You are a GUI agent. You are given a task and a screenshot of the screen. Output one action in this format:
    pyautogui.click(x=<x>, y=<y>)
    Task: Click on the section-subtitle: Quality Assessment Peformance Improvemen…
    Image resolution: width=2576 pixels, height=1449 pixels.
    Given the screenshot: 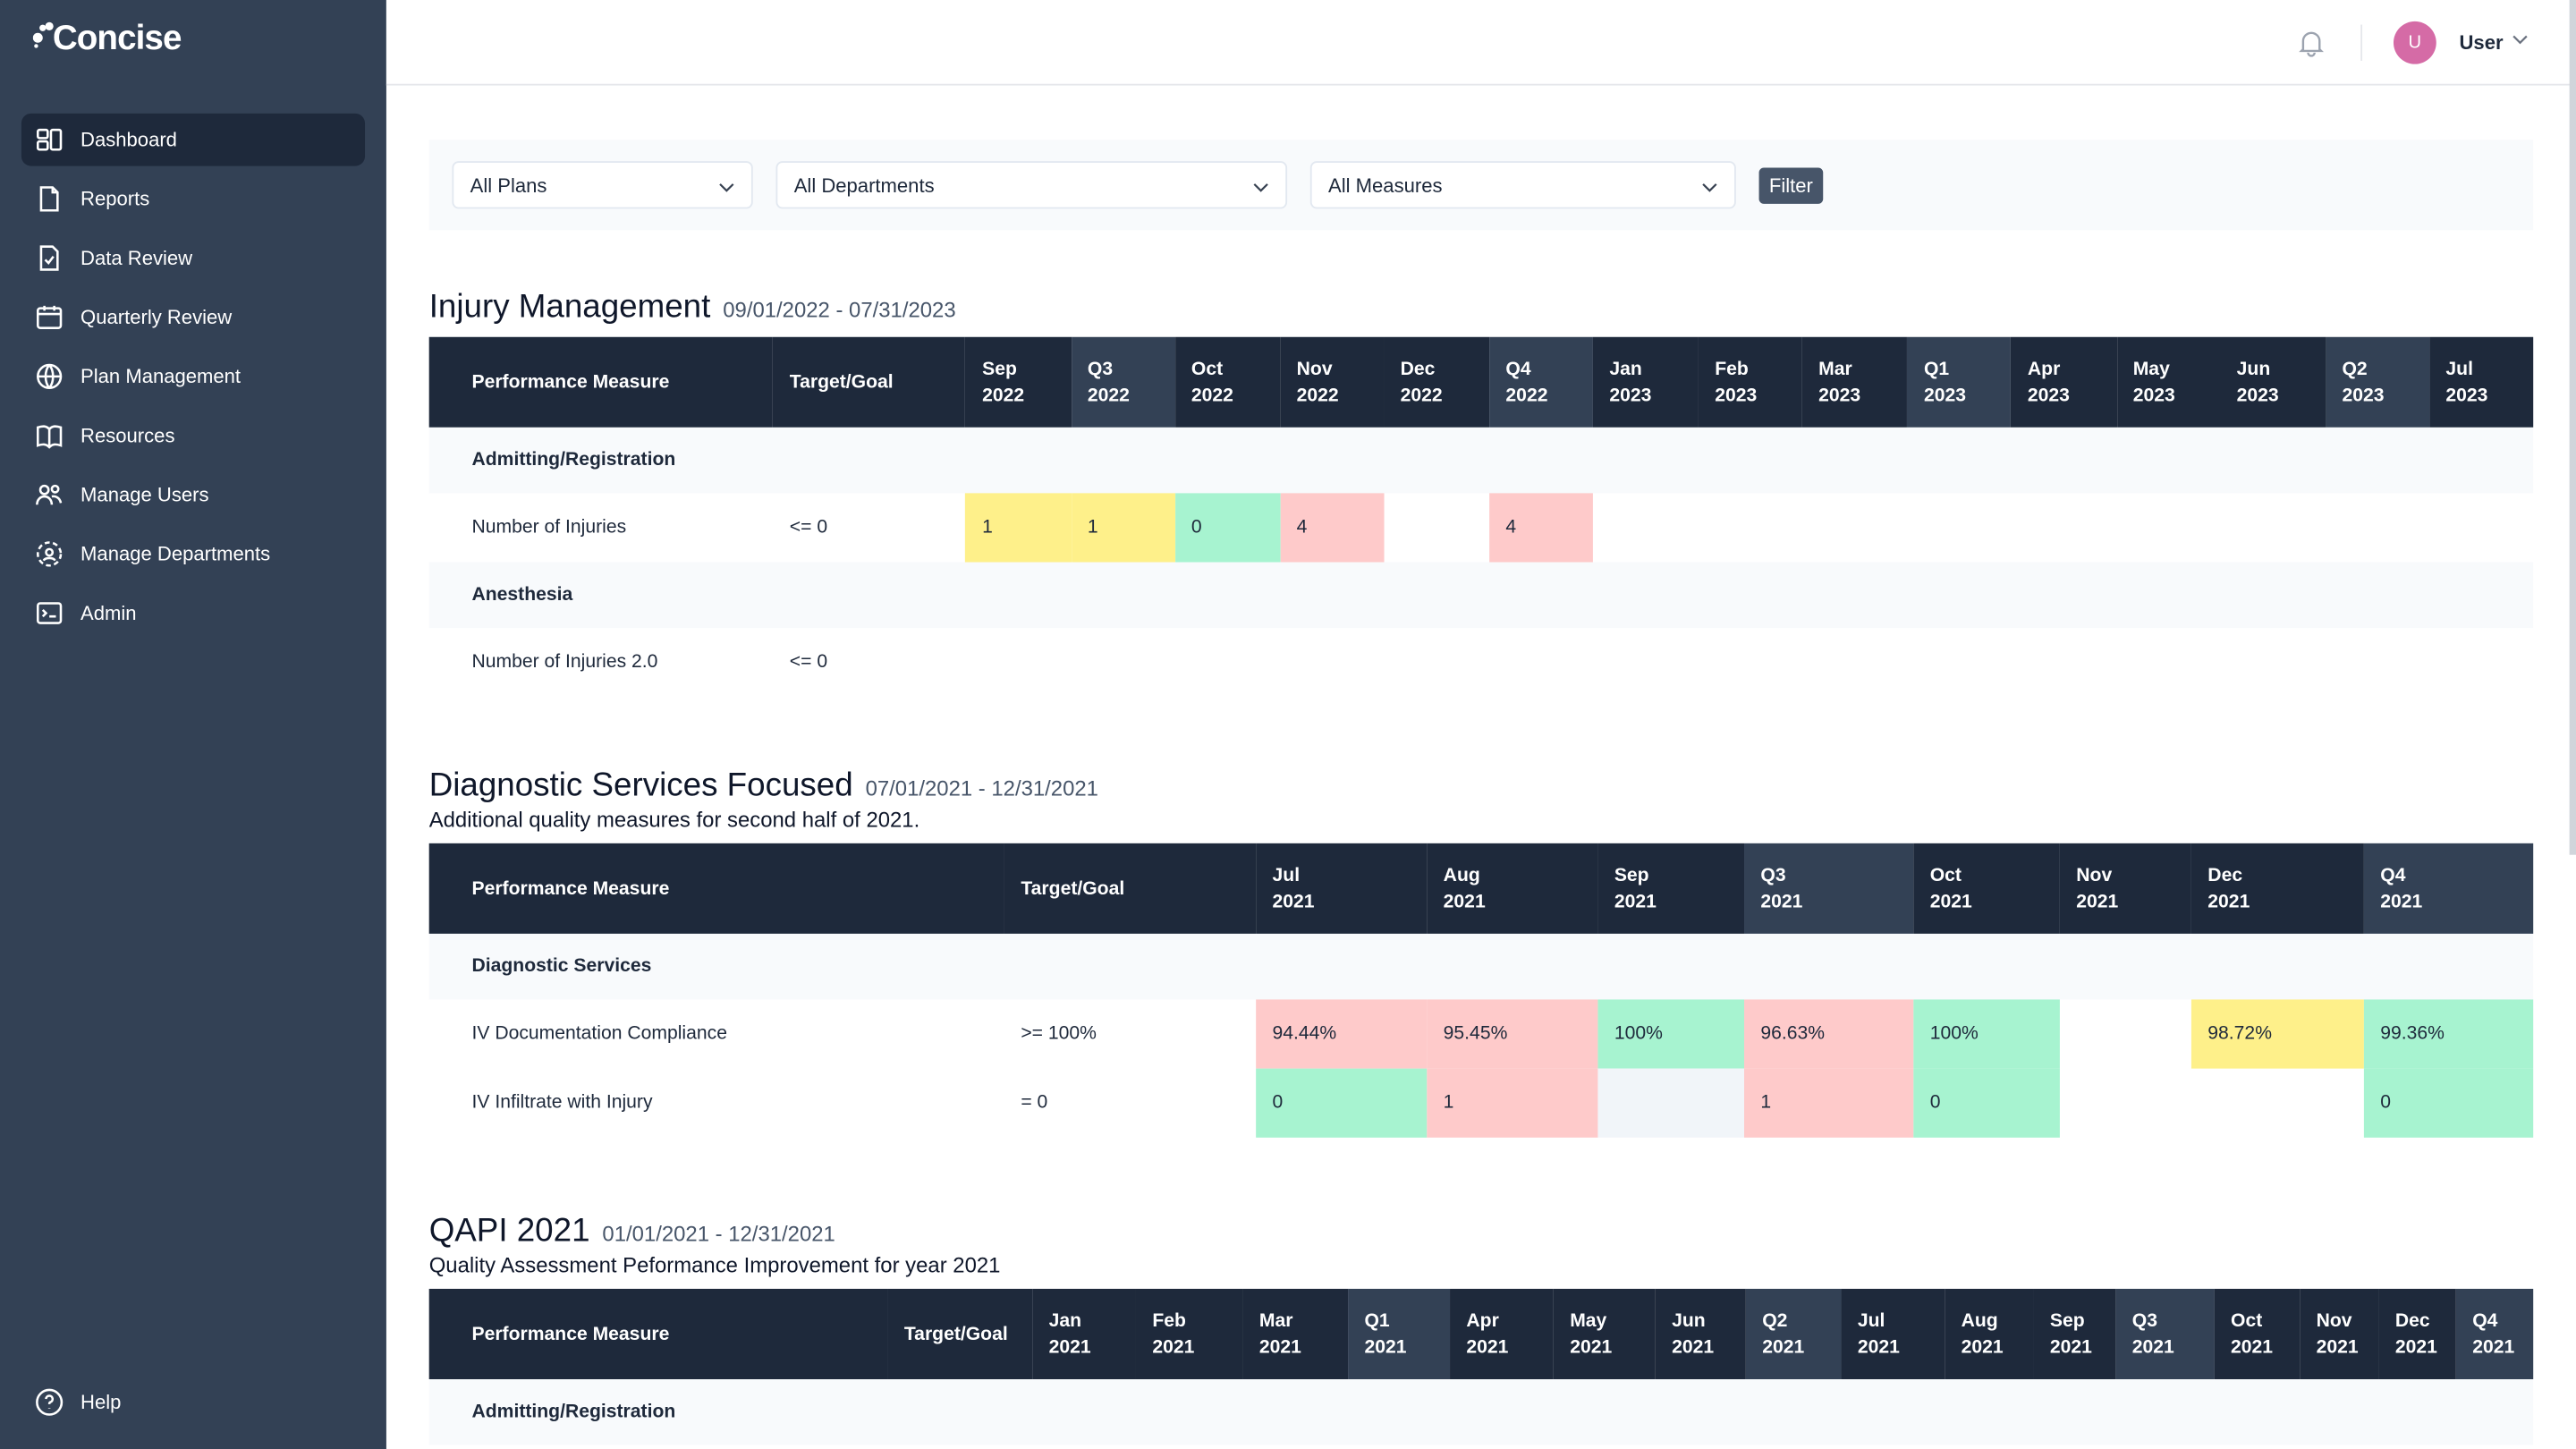 What is the action you would take?
    pyautogui.click(x=714, y=1265)
    